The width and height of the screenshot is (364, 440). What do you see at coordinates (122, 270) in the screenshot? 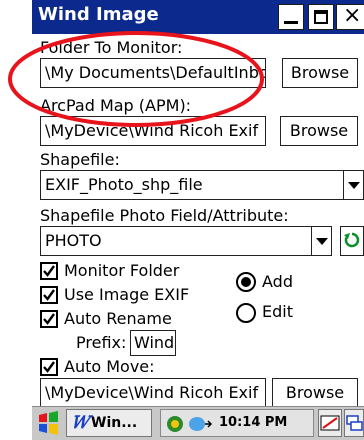
I see `monitor-folder-label: Monitor Folder` at bounding box center [122, 270].